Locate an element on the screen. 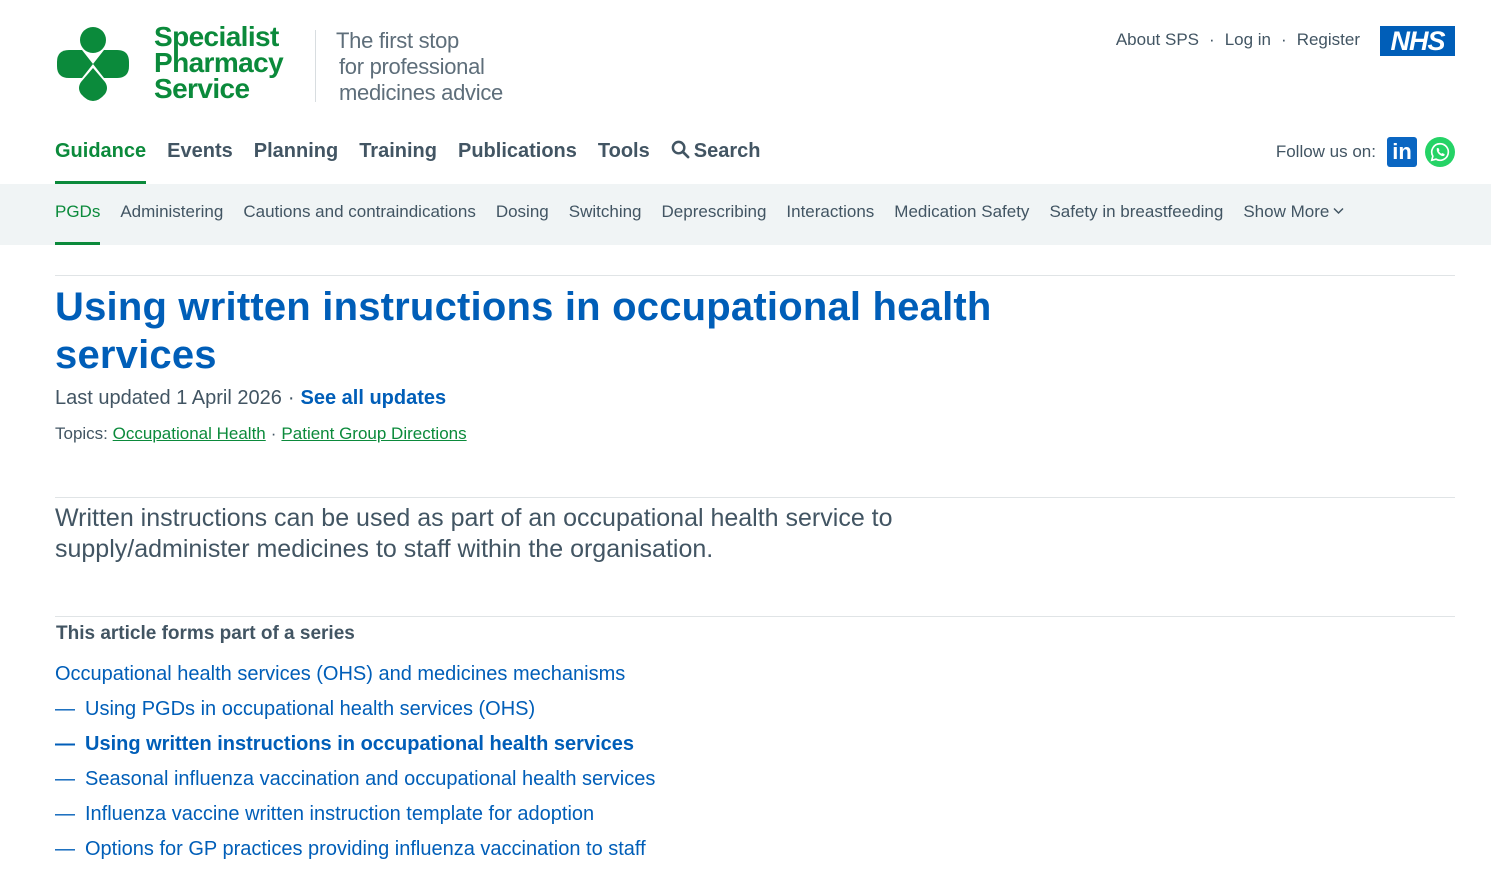  subnav-dosing: Dosing is located at coordinates (522, 214).